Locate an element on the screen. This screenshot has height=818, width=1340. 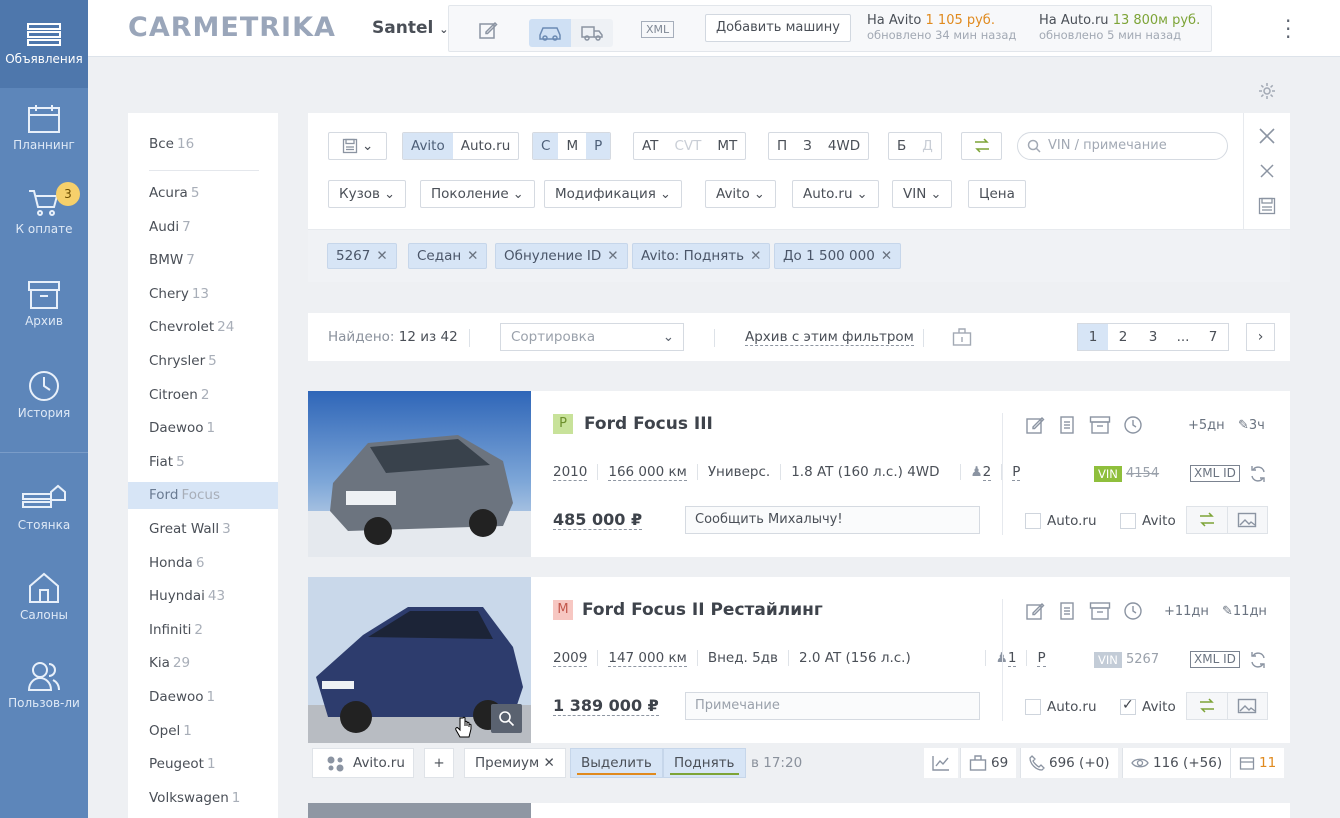
company-switcher: Santel ⌄ is located at coordinates (410, 28).